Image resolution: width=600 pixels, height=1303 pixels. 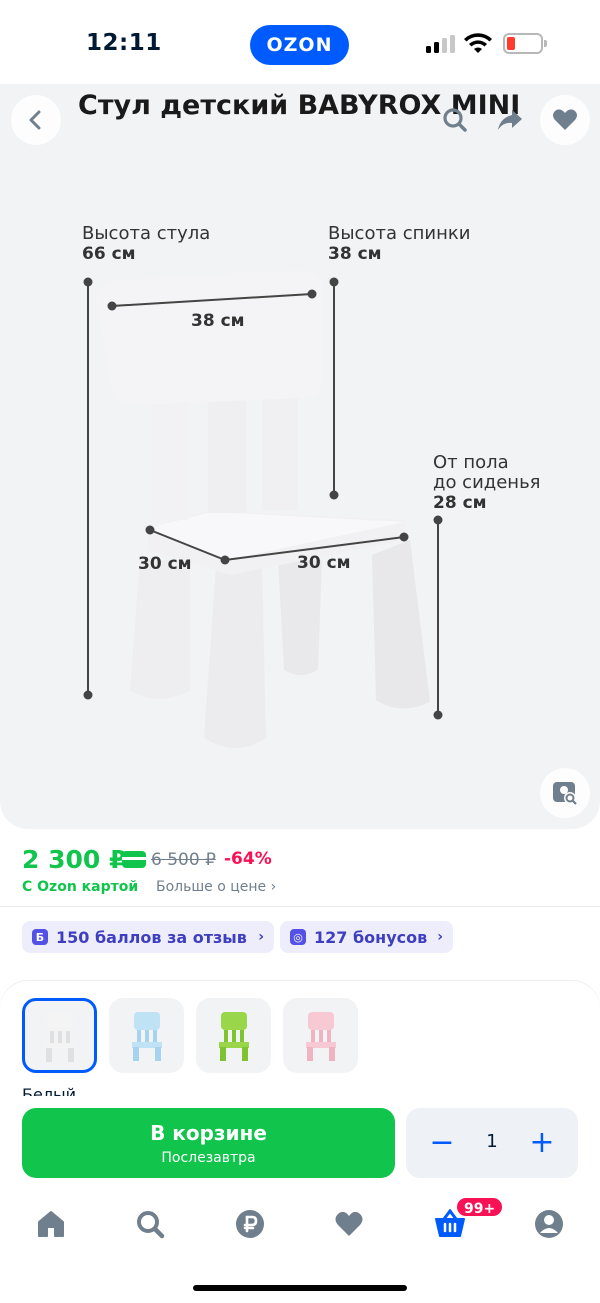 I want to click on home-icon, so click(x=51, y=1224).